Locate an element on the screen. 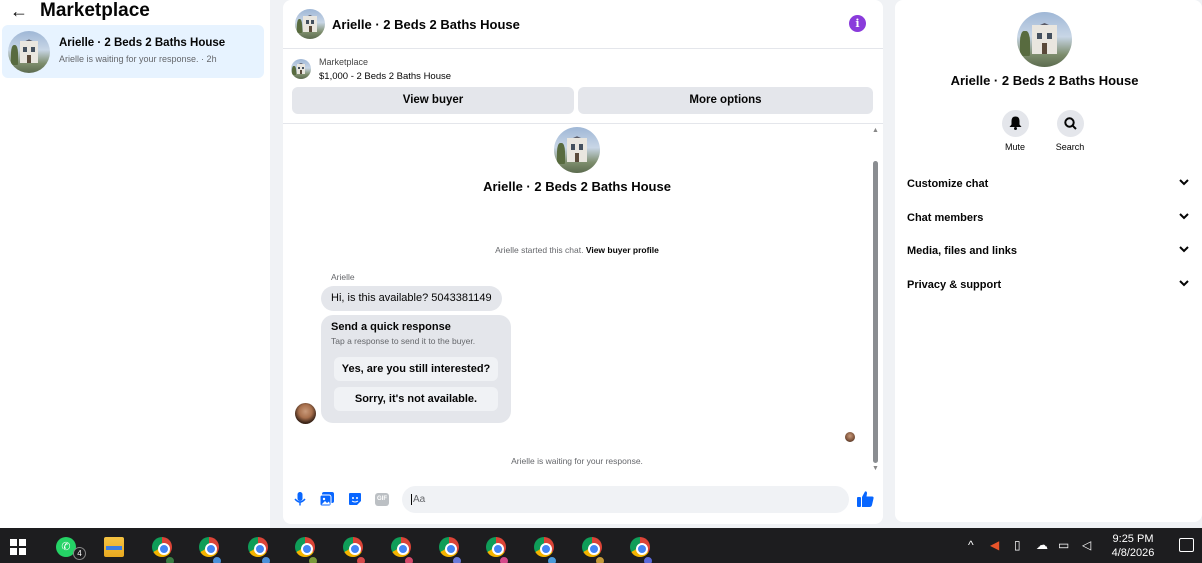 This screenshot has width=1202, height=563. customize-chat-section: Customize chat is located at coordinates (1048, 184).